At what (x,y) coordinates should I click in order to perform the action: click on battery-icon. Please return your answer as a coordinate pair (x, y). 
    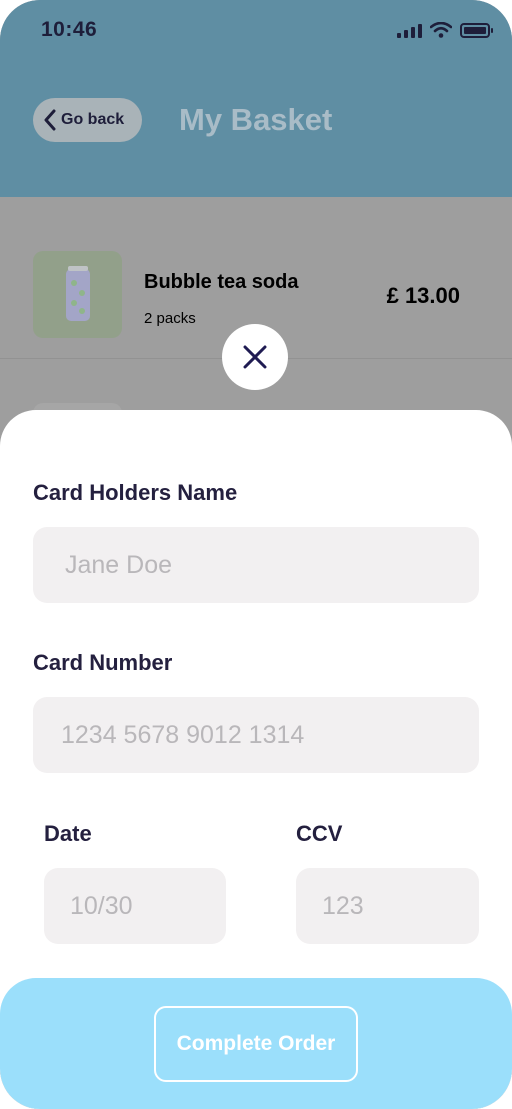
    Looking at the image, I should click on (476, 30).